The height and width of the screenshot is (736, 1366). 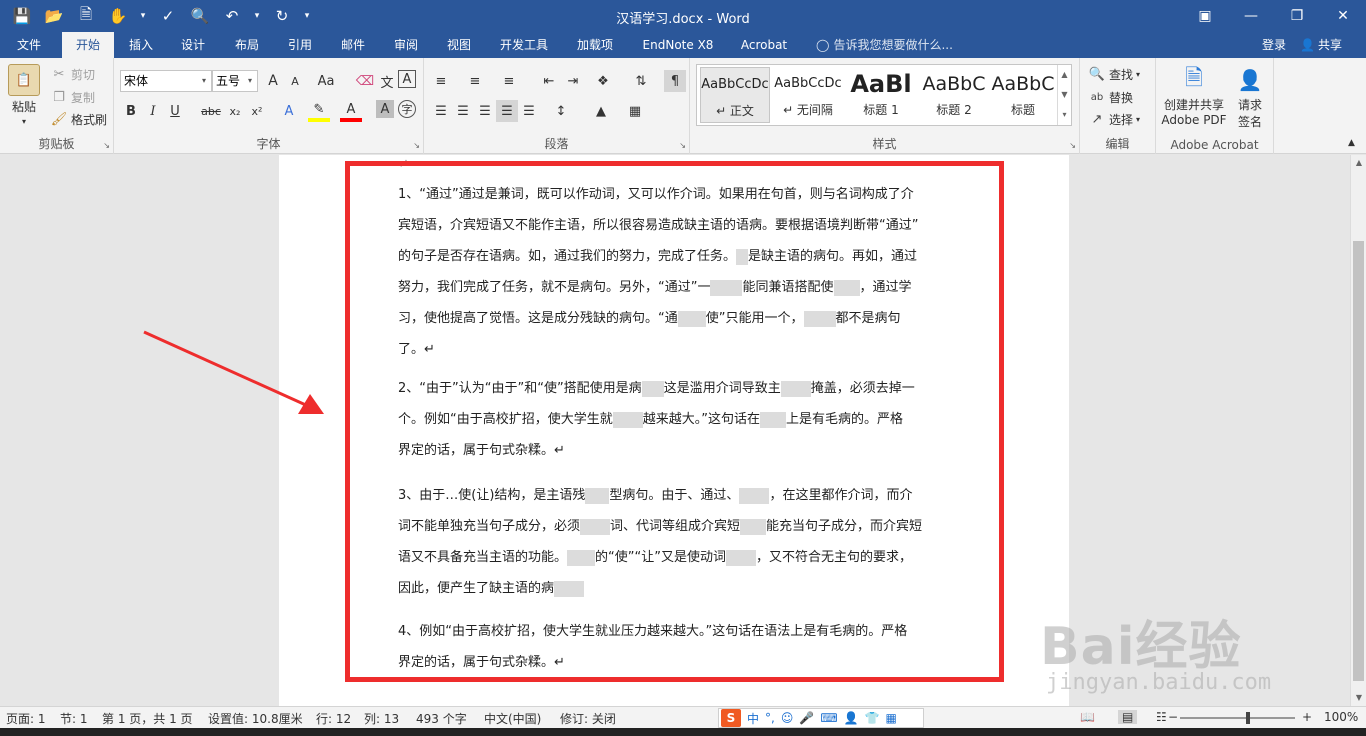 What do you see at coordinates (257, 111) in the screenshot?
I see `superscript-button: x²` at bounding box center [257, 111].